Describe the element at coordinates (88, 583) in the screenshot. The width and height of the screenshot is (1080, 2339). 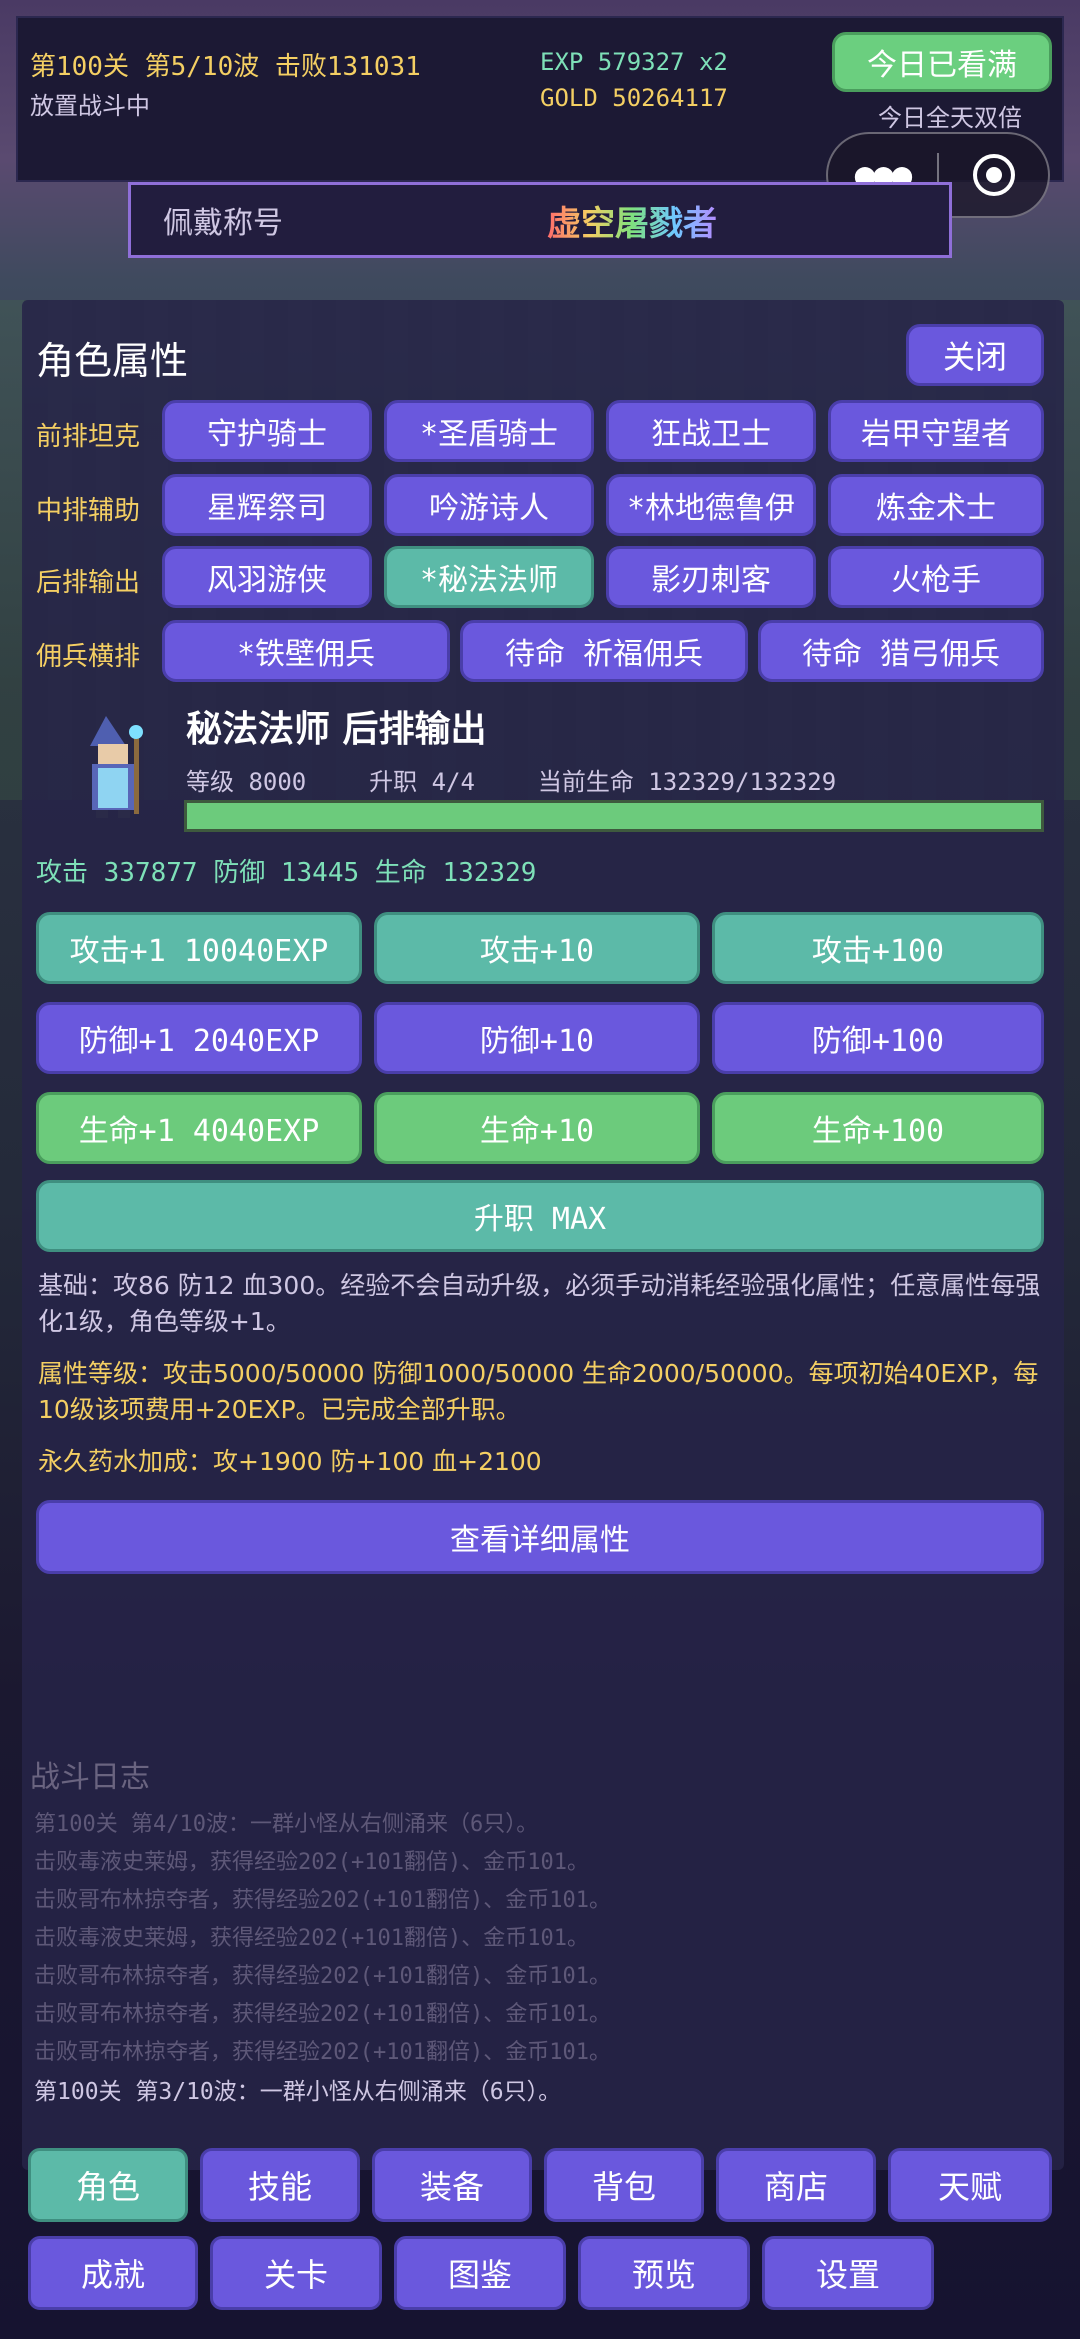
I see `row-label-dps: 后排输出` at that location.